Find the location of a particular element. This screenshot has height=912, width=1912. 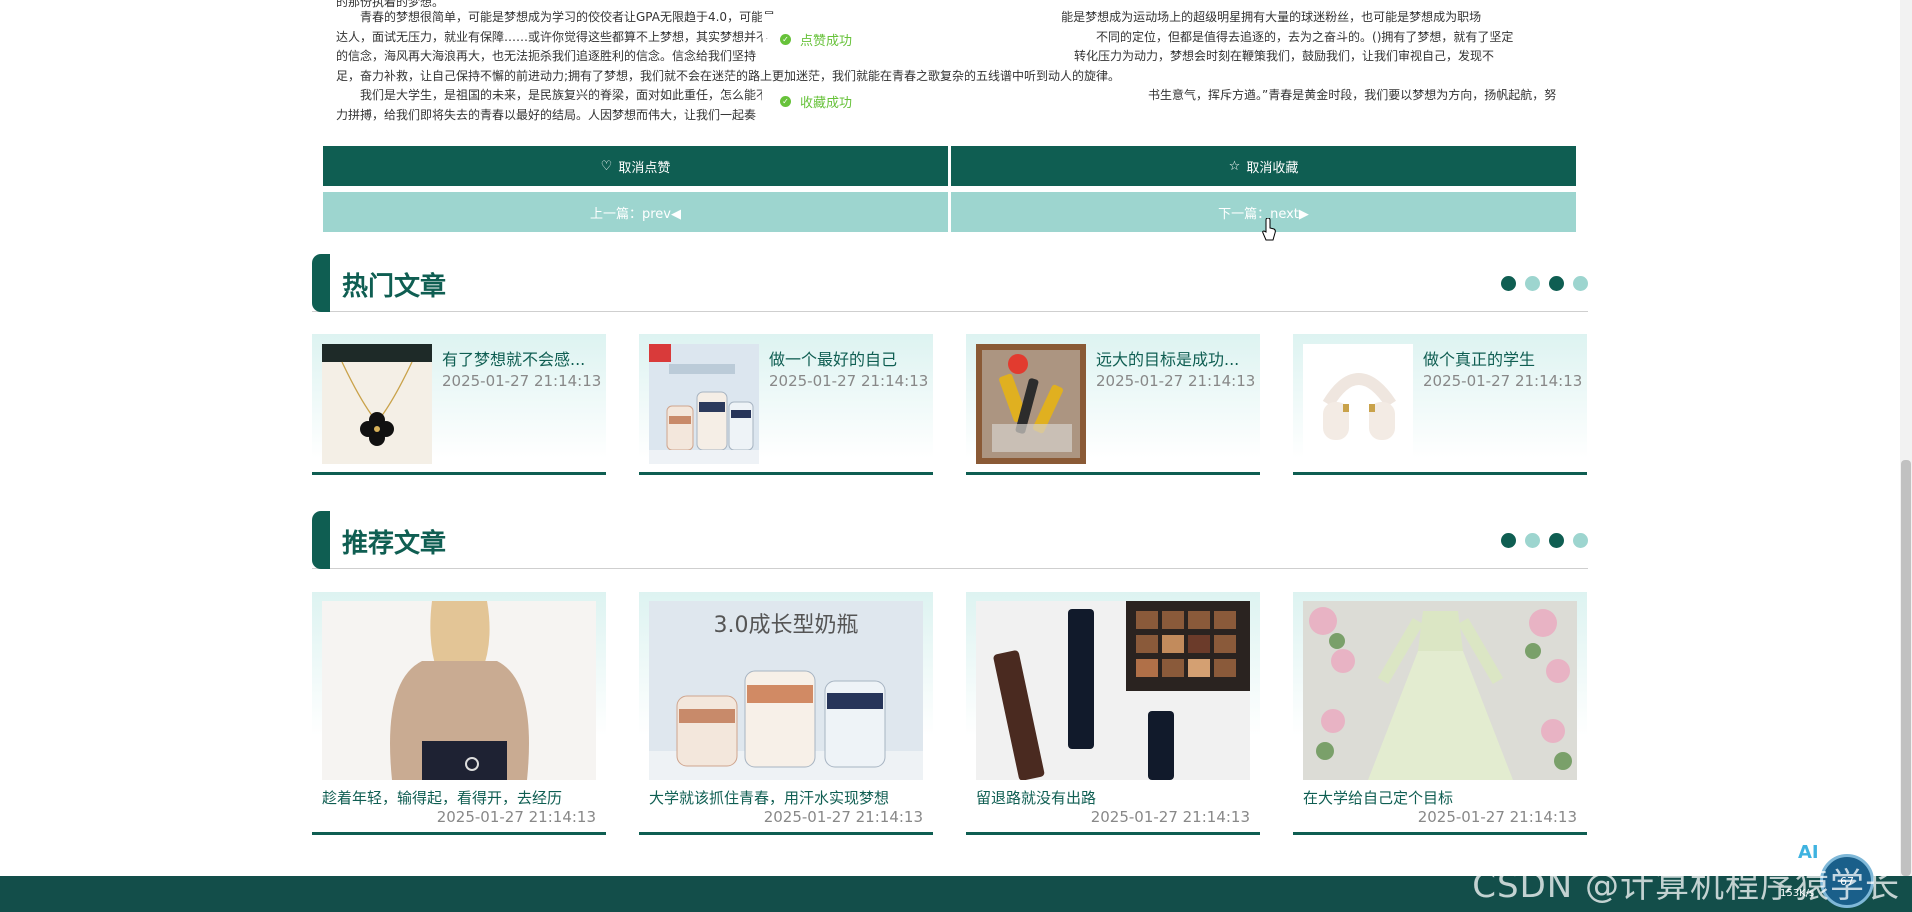

recommend-article-card: 趁着年轻，输得起，看得开，去经历 2025-01-27 21:14:13 is located at coordinates (459, 713).